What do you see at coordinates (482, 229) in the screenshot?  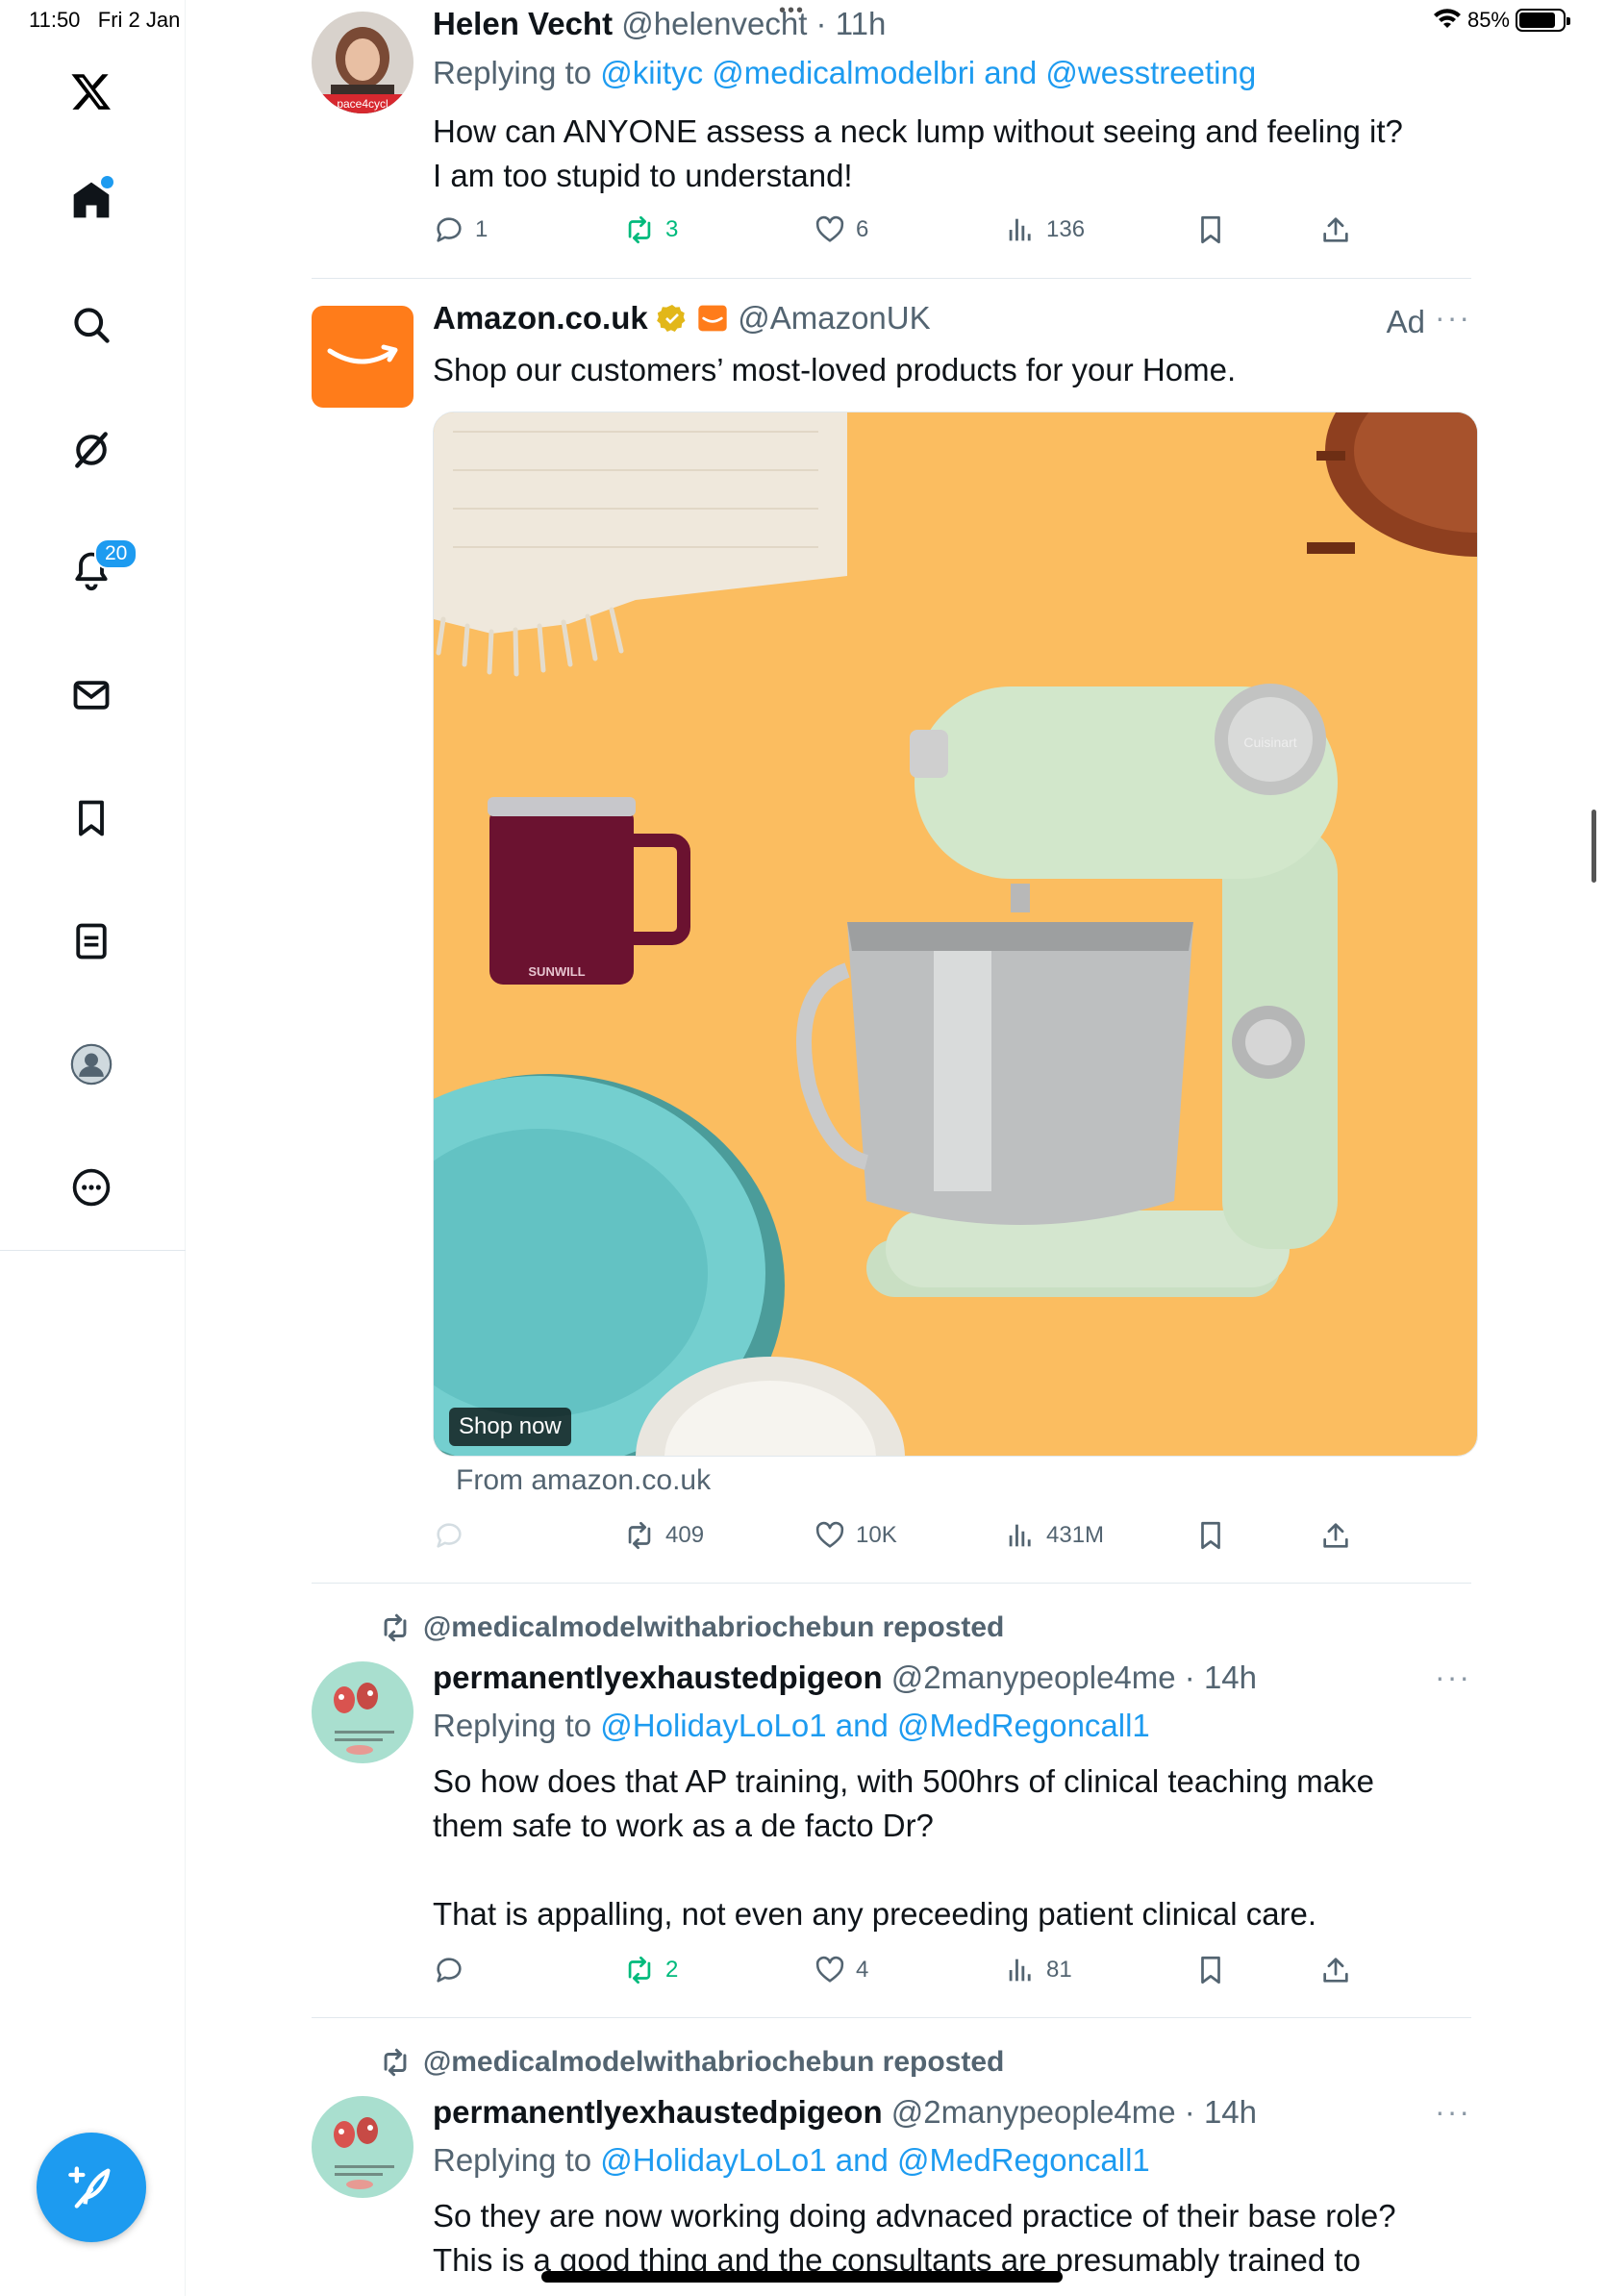 I see `reply-count: 1` at bounding box center [482, 229].